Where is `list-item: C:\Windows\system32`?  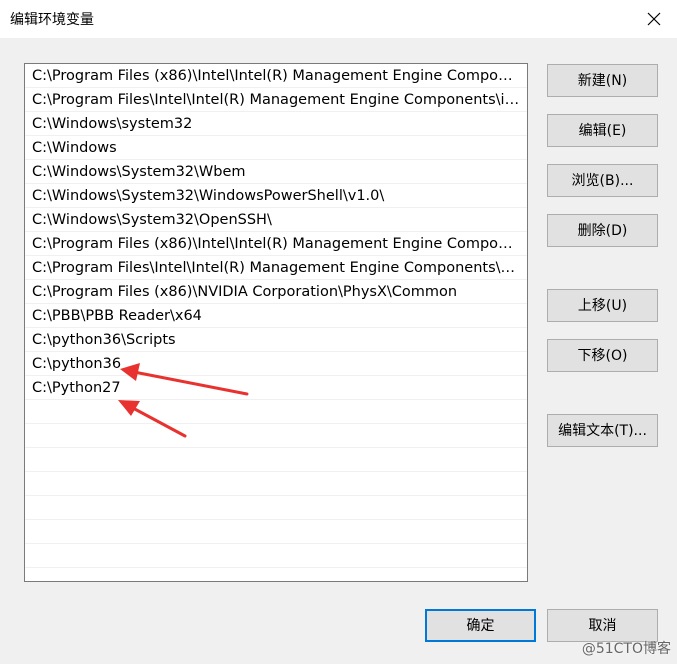
list-item: C:\Windows\system32 is located at coordinates (276, 124).